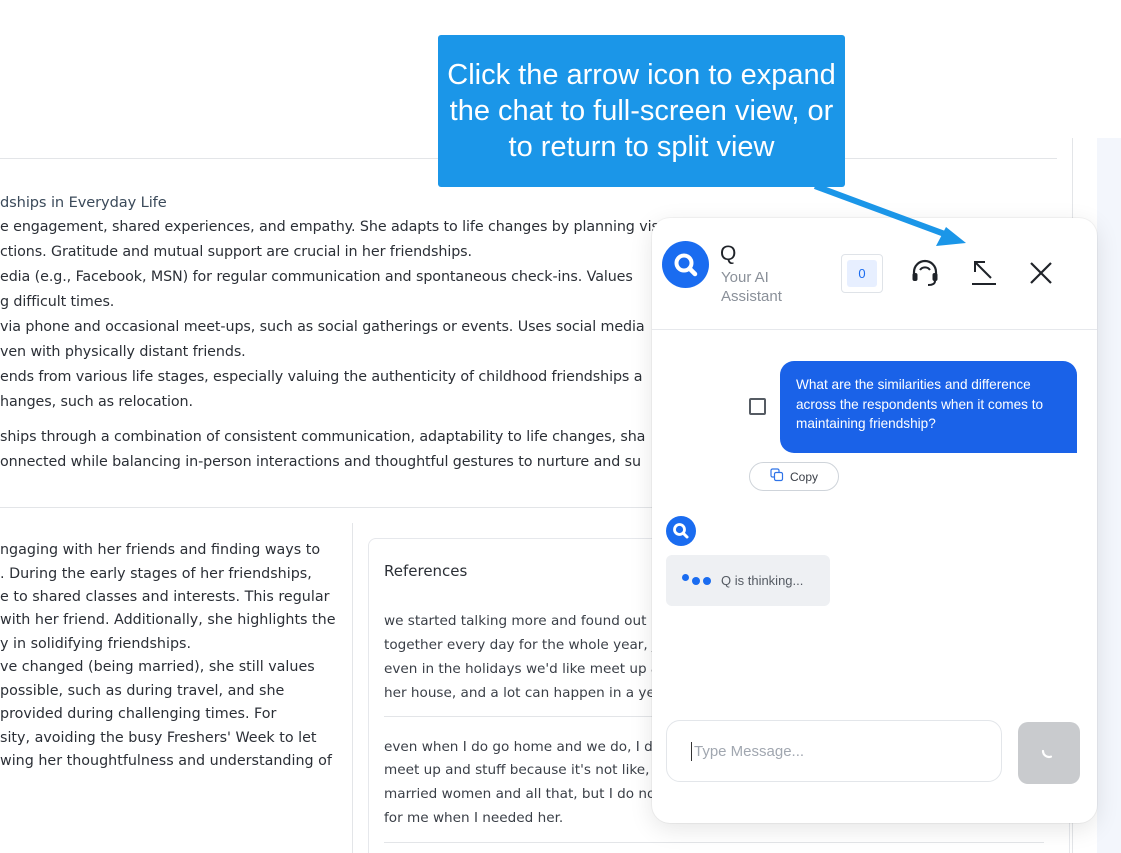 This screenshot has height=853, width=1121. I want to click on close-icon, so click(1041, 273).